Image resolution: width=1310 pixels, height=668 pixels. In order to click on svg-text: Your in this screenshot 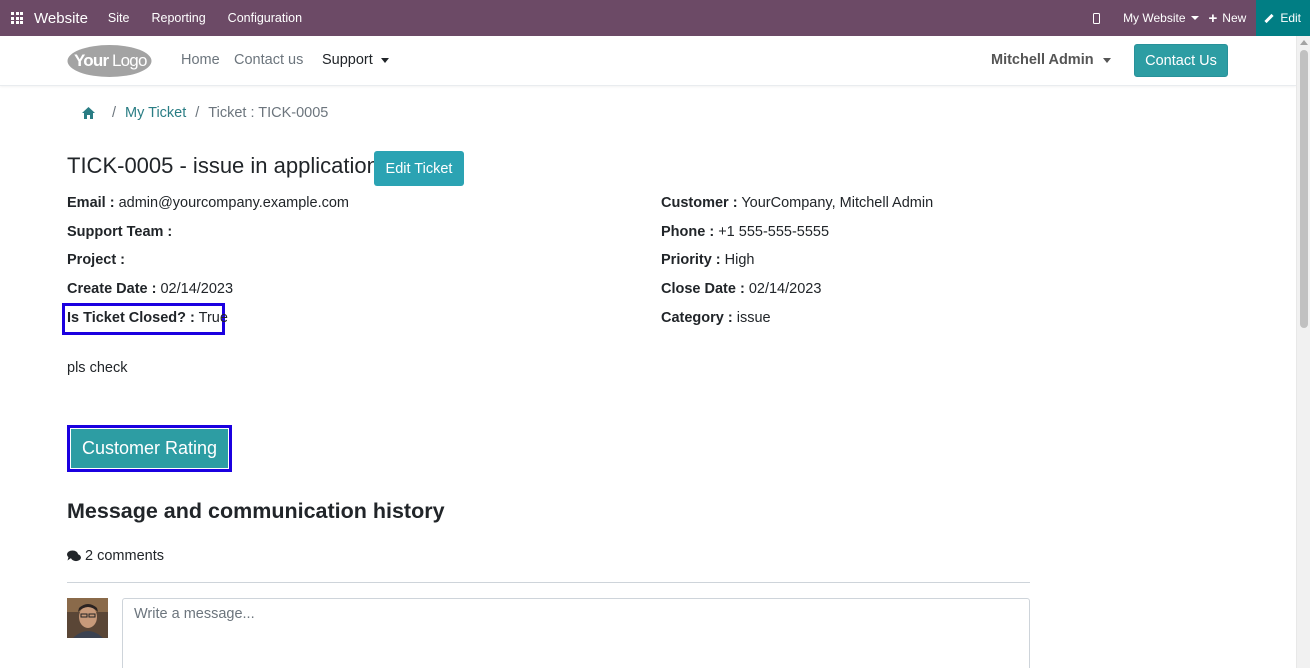, I will do `click(91, 60)`.